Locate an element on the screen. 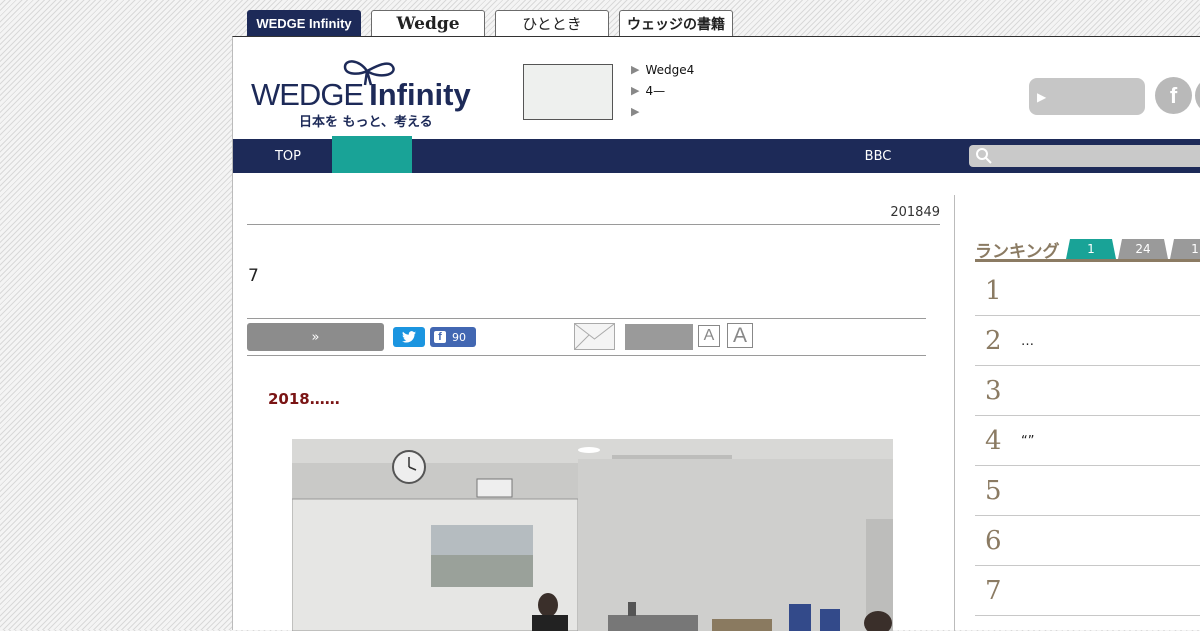 The width and height of the screenshot is (1200, 631). ranking-tab-daily: 1 is located at coordinates (1091, 249).